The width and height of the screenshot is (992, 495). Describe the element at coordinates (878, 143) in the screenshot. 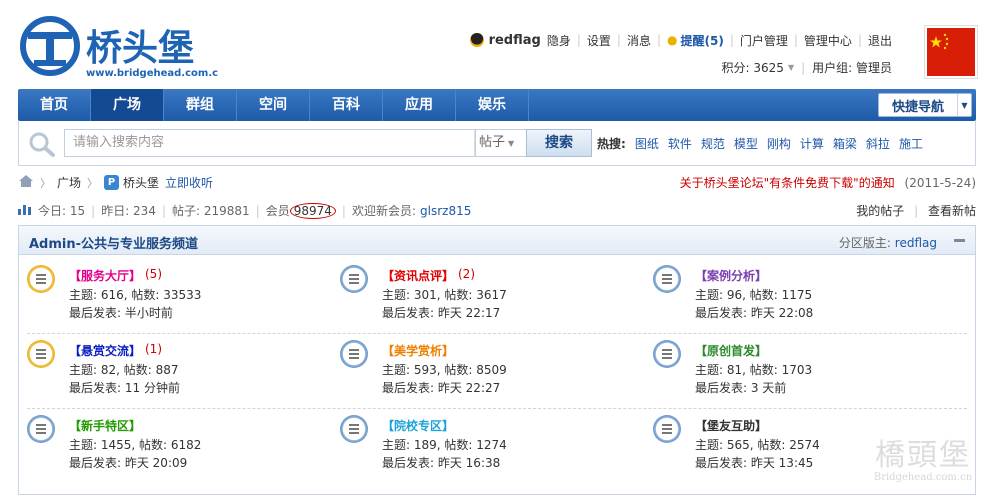

I see `hot-search-link: 斜拉` at that location.